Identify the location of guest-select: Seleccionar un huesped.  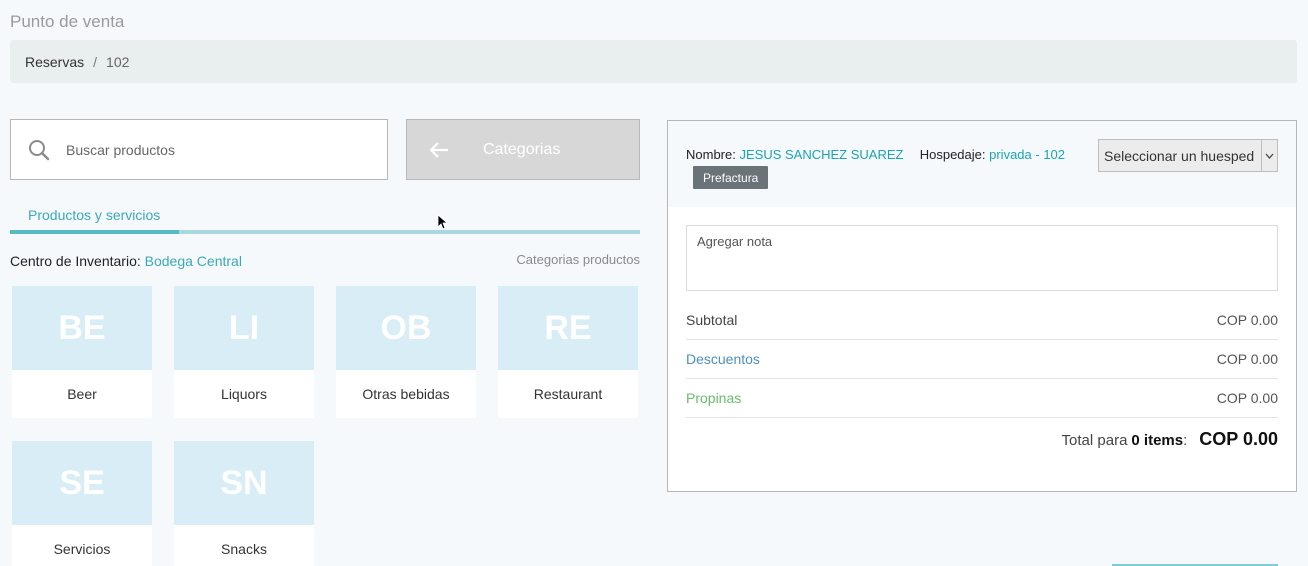
(1188, 155).